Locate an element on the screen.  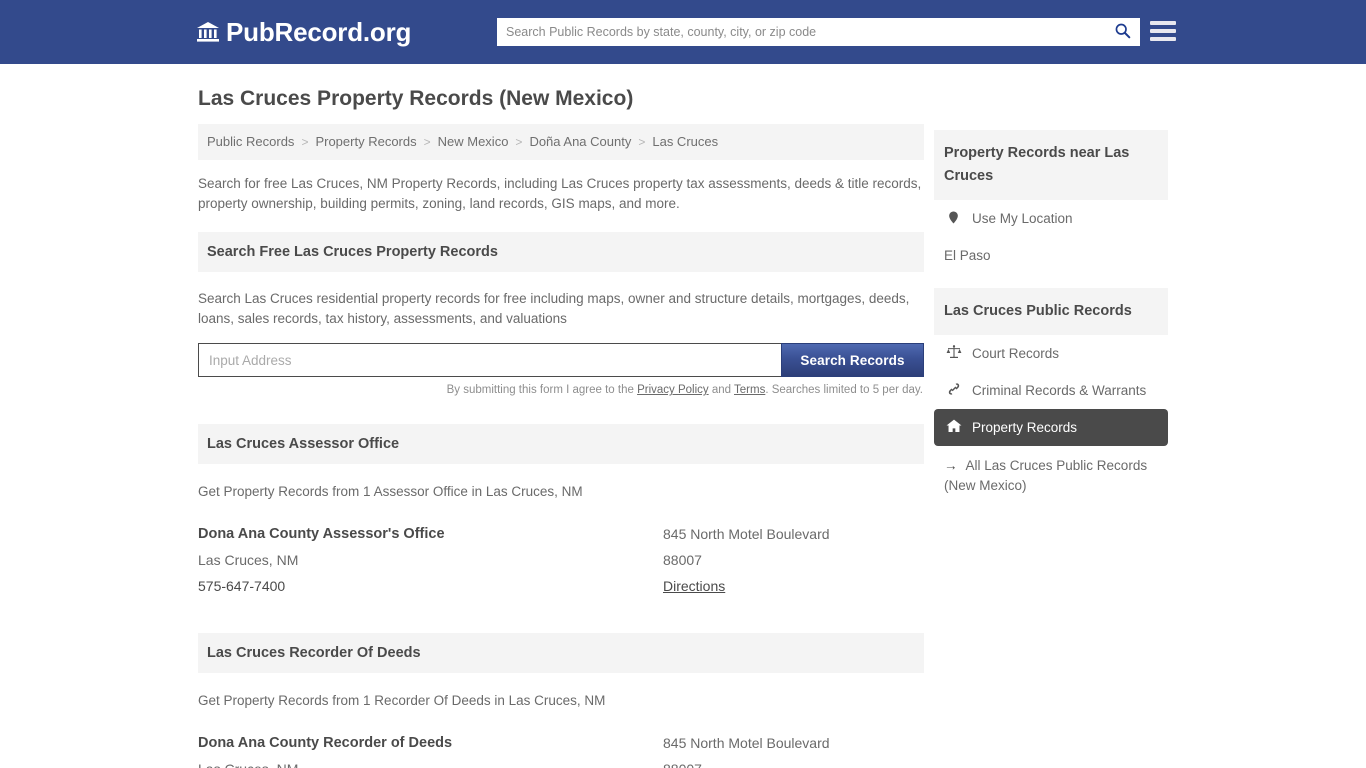
search-section-heading: Search Free Las Cruces Property Records is located at coordinates (561, 252).